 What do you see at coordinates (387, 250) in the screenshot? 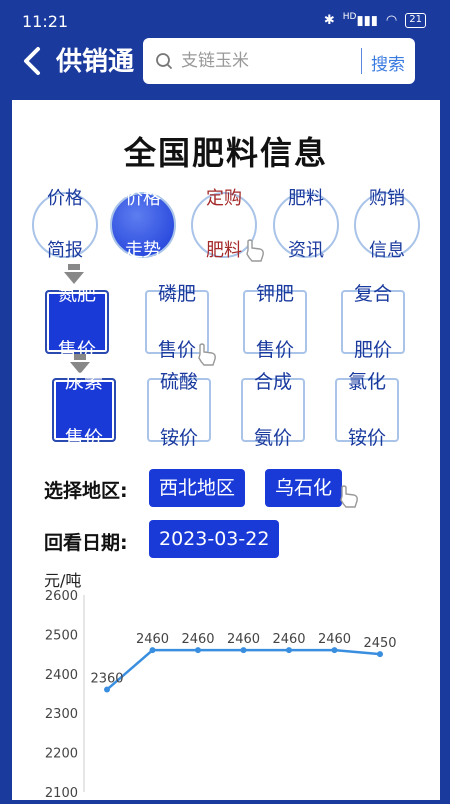
I see `tab-line2: 信息` at bounding box center [387, 250].